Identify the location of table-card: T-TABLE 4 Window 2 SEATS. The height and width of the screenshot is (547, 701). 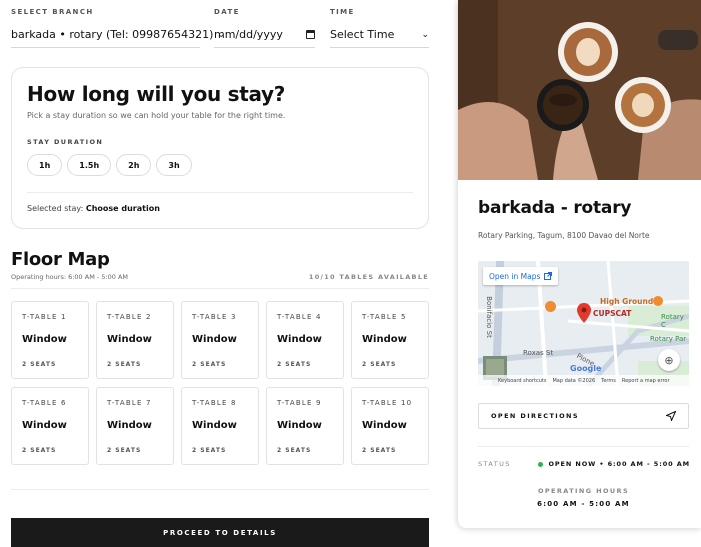
(305, 340).